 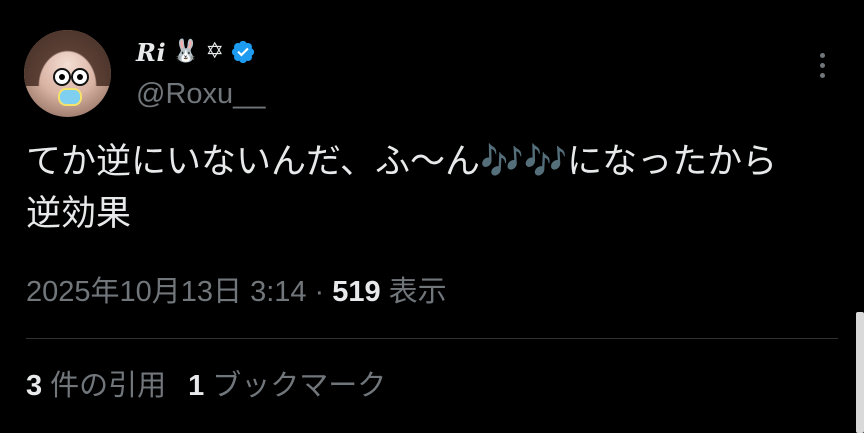 I want to click on author-avatar, so click(x=67, y=73).